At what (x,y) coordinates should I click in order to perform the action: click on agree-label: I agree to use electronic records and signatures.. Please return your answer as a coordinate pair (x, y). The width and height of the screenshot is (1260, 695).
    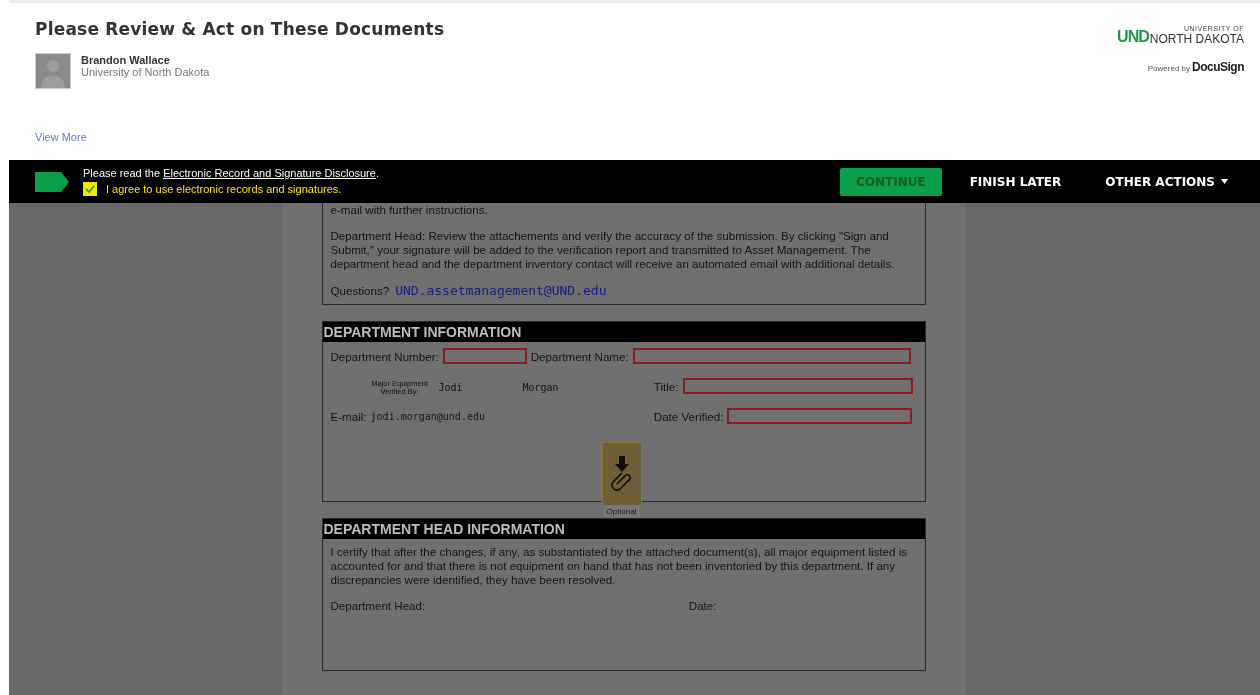
    Looking at the image, I should click on (224, 189).